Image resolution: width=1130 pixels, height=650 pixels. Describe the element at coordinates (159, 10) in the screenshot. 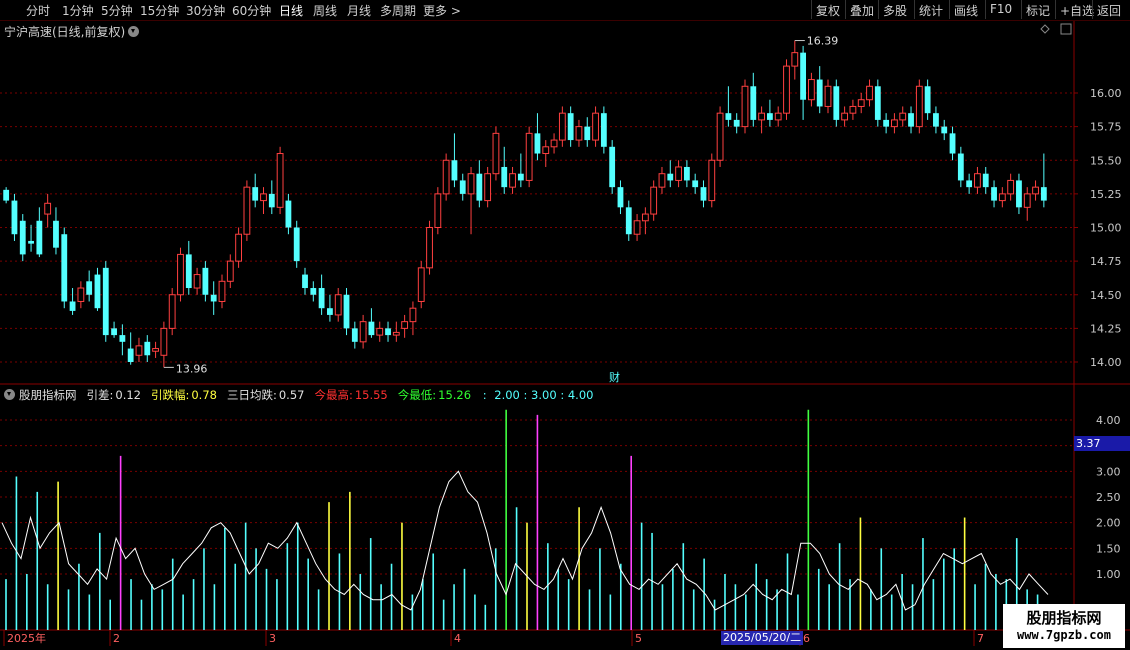

I see `period-tab-3: 15分钟` at that location.